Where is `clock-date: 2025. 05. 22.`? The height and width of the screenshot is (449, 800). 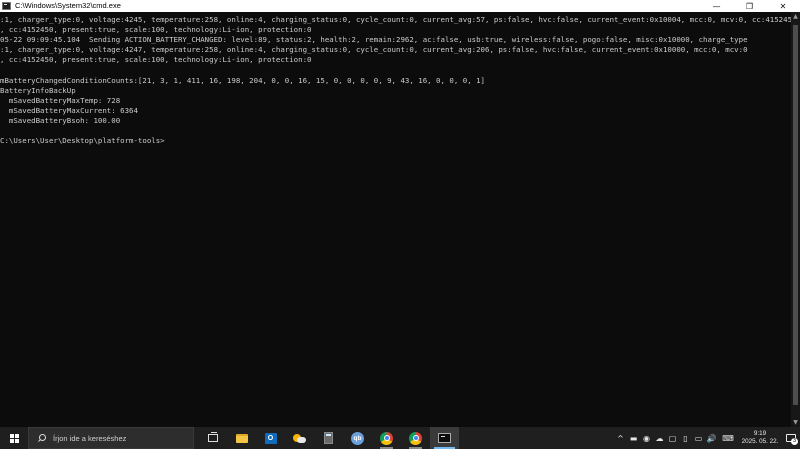 clock-date: 2025. 05. 22. is located at coordinates (760, 441).